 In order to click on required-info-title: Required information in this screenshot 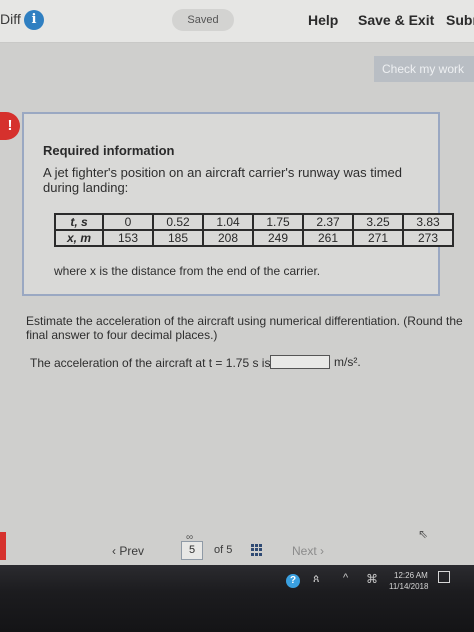, I will do `click(109, 150)`.